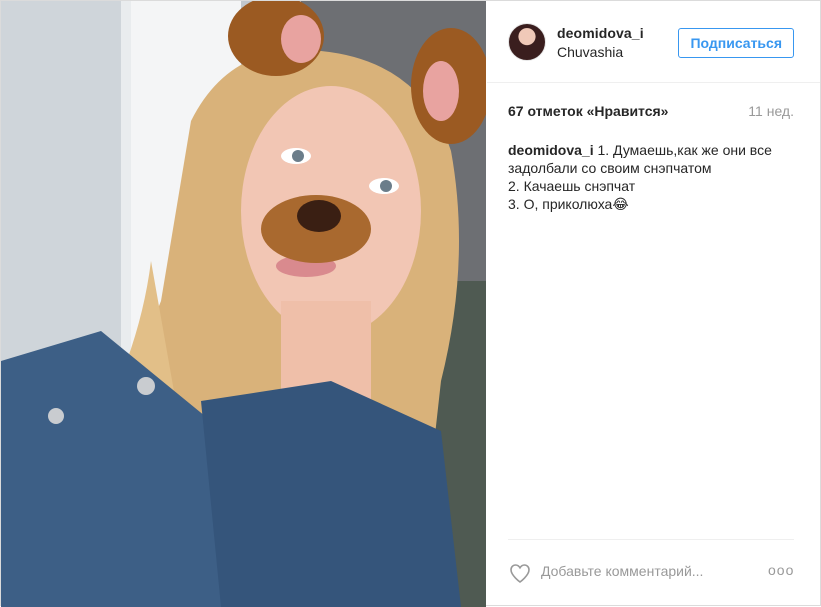  I want to click on author-location: Chuvashia, so click(600, 52).